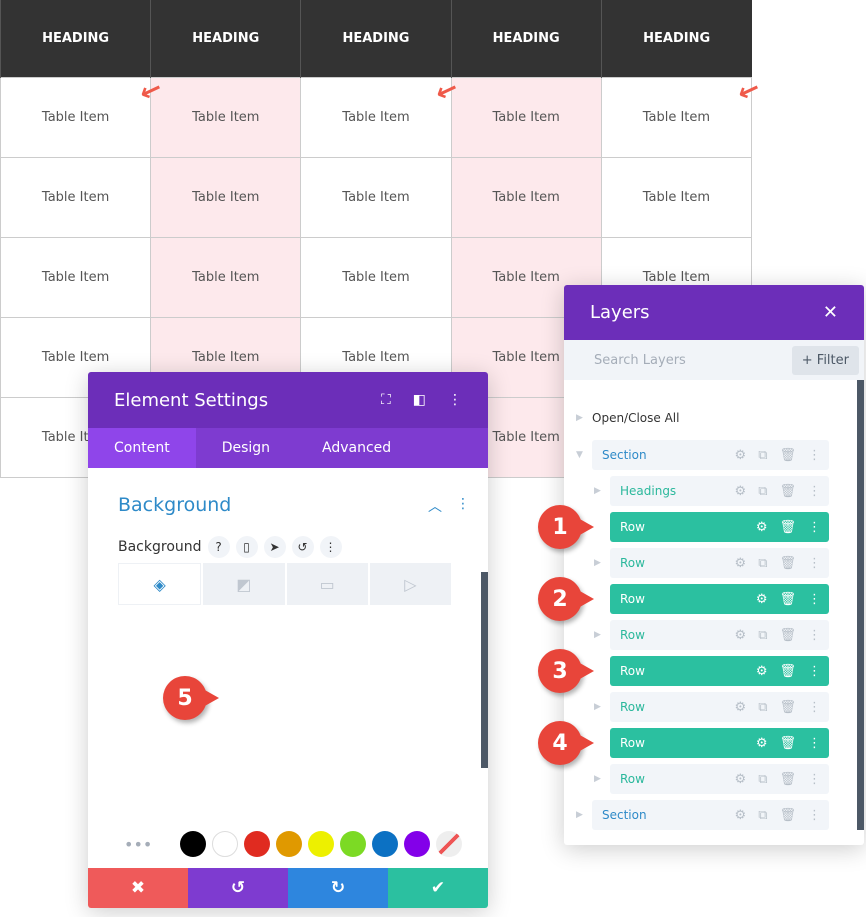 This screenshot has width=866, height=917. I want to click on fullscreen-icon: ⛶, so click(386, 400).